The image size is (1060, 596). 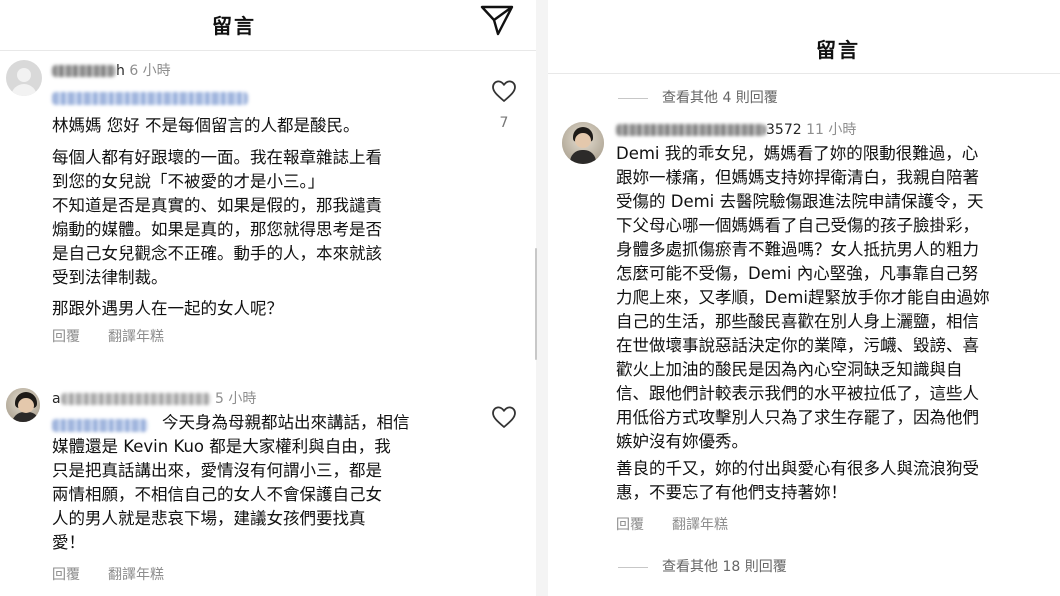 What do you see at coordinates (800, 201) in the screenshot?
I see `comment-text-line: 受傷的 Demi 去醫院驗傷跟進法院申請保護令，天` at bounding box center [800, 201].